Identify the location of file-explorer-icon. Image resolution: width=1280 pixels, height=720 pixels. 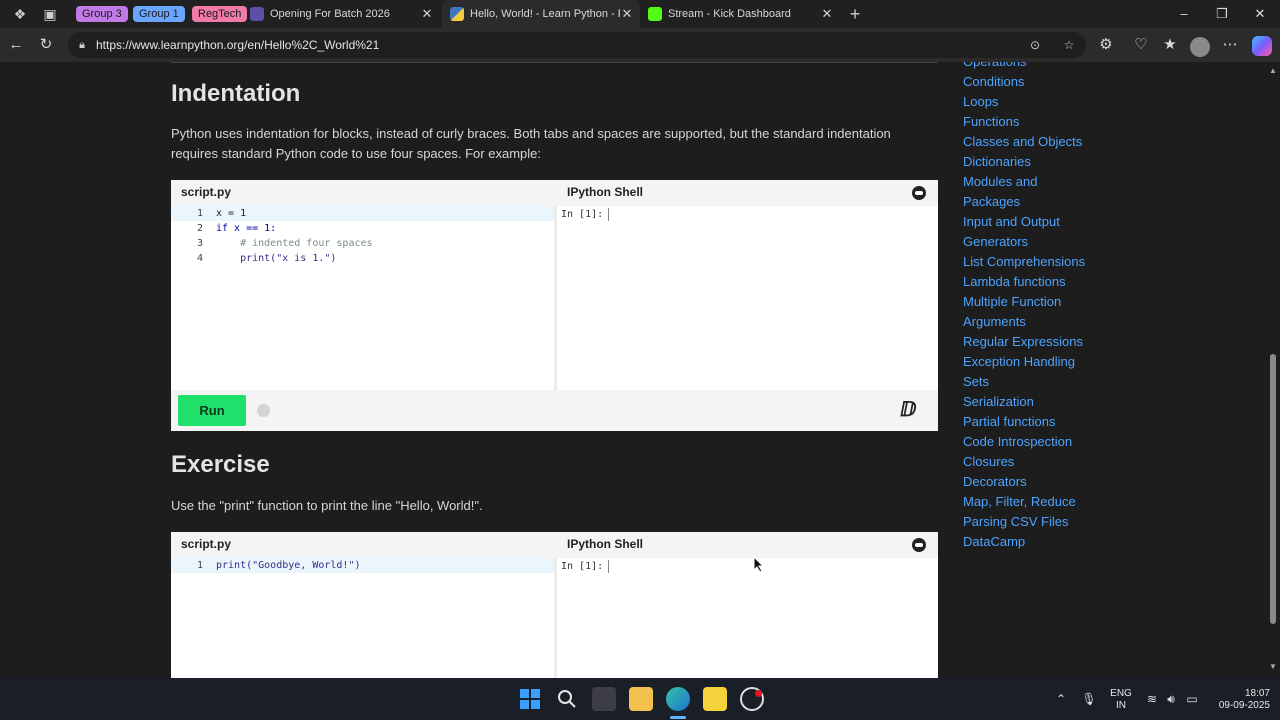
(641, 699).